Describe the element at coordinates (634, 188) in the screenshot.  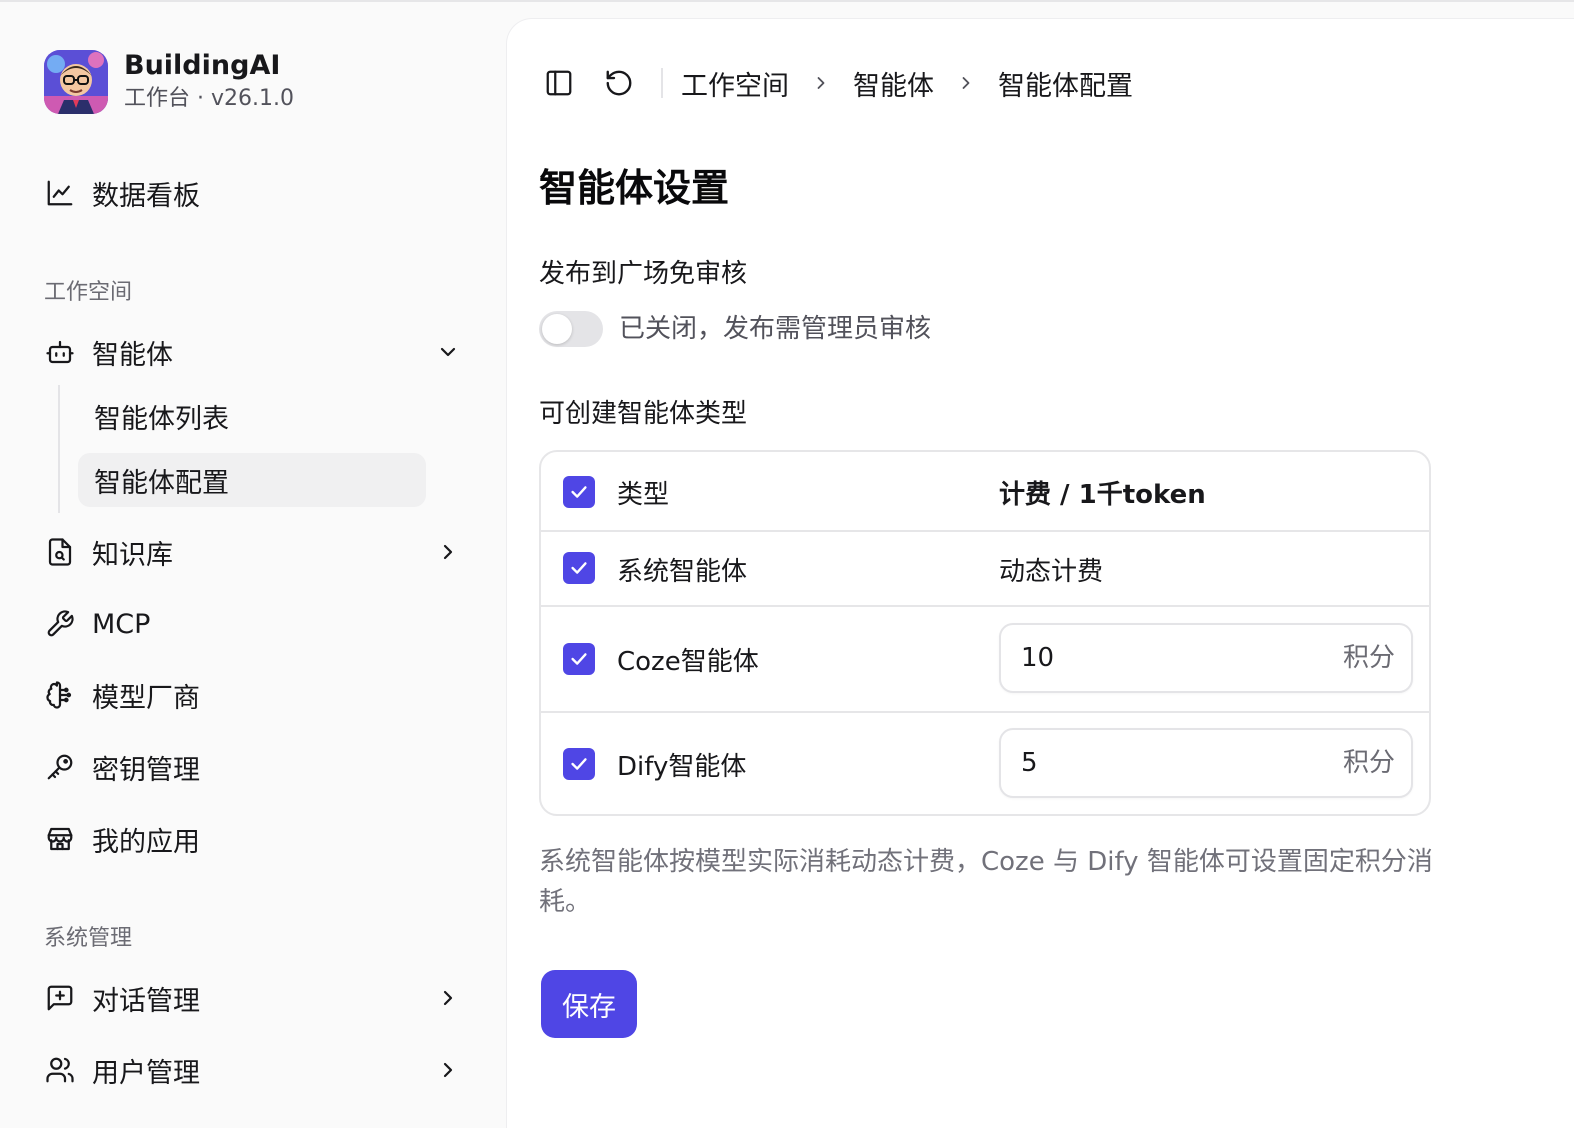
I see `page-title: 智能体设置` at that location.